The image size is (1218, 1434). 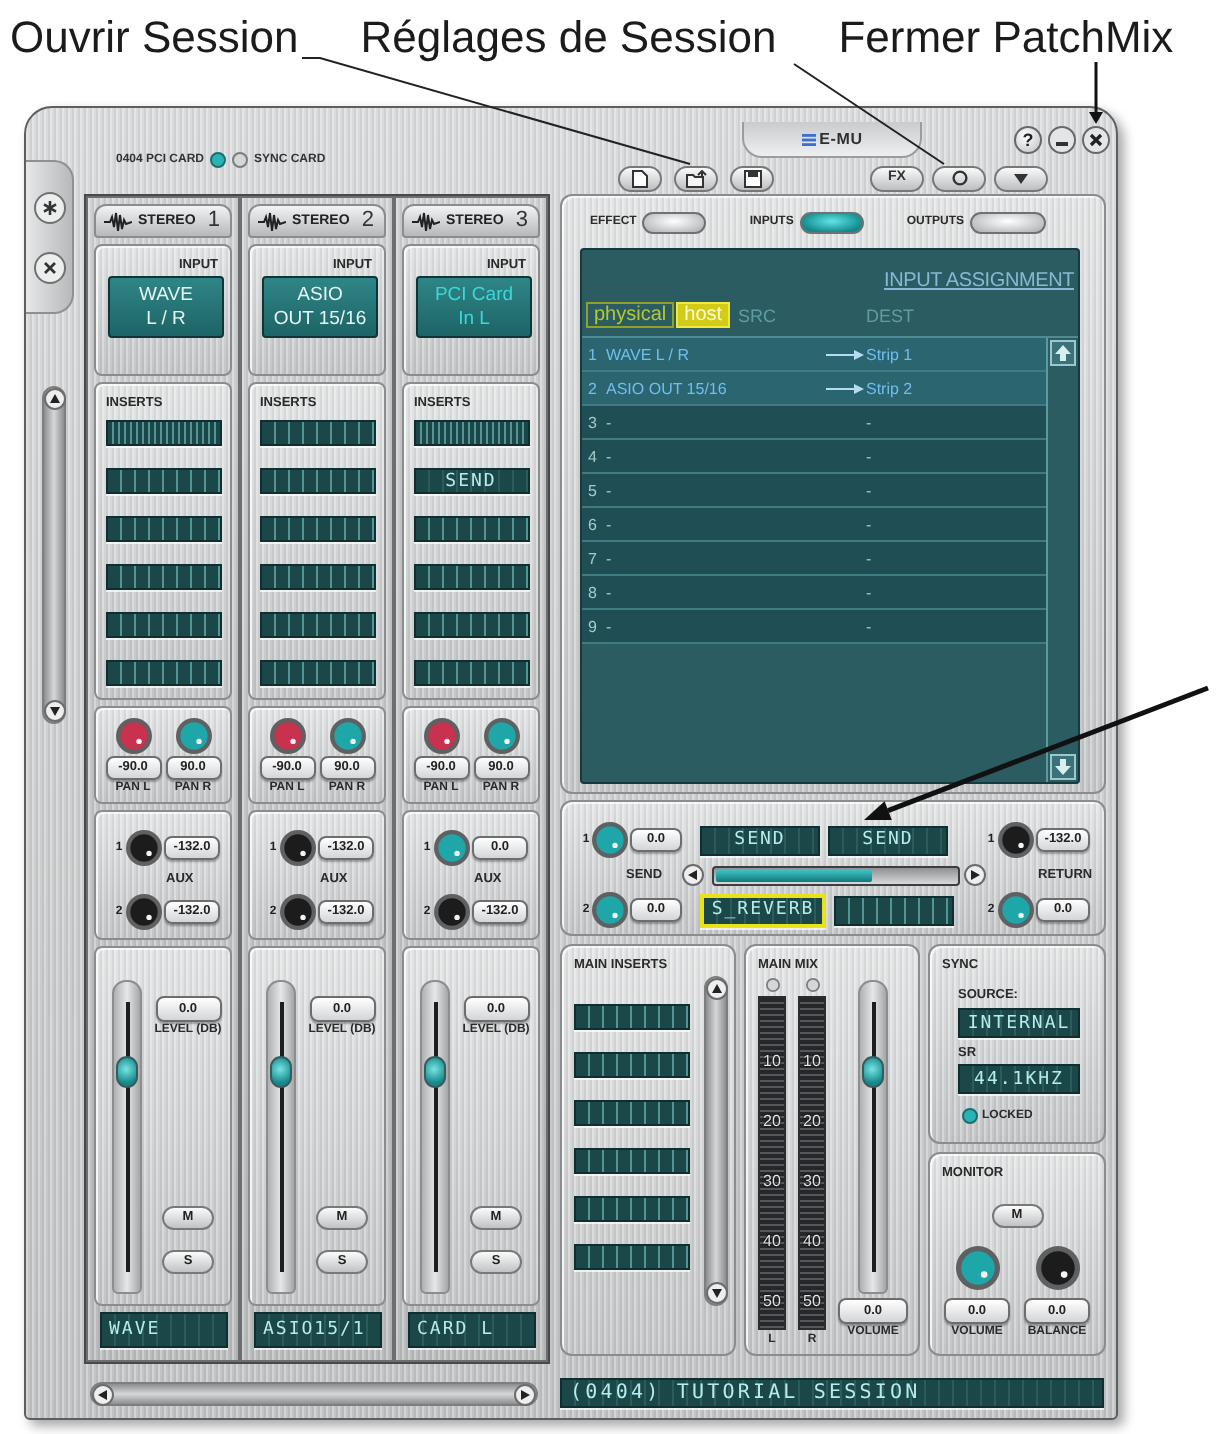 What do you see at coordinates (696, 178) in the screenshot?
I see `open-button` at bounding box center [696, 178].